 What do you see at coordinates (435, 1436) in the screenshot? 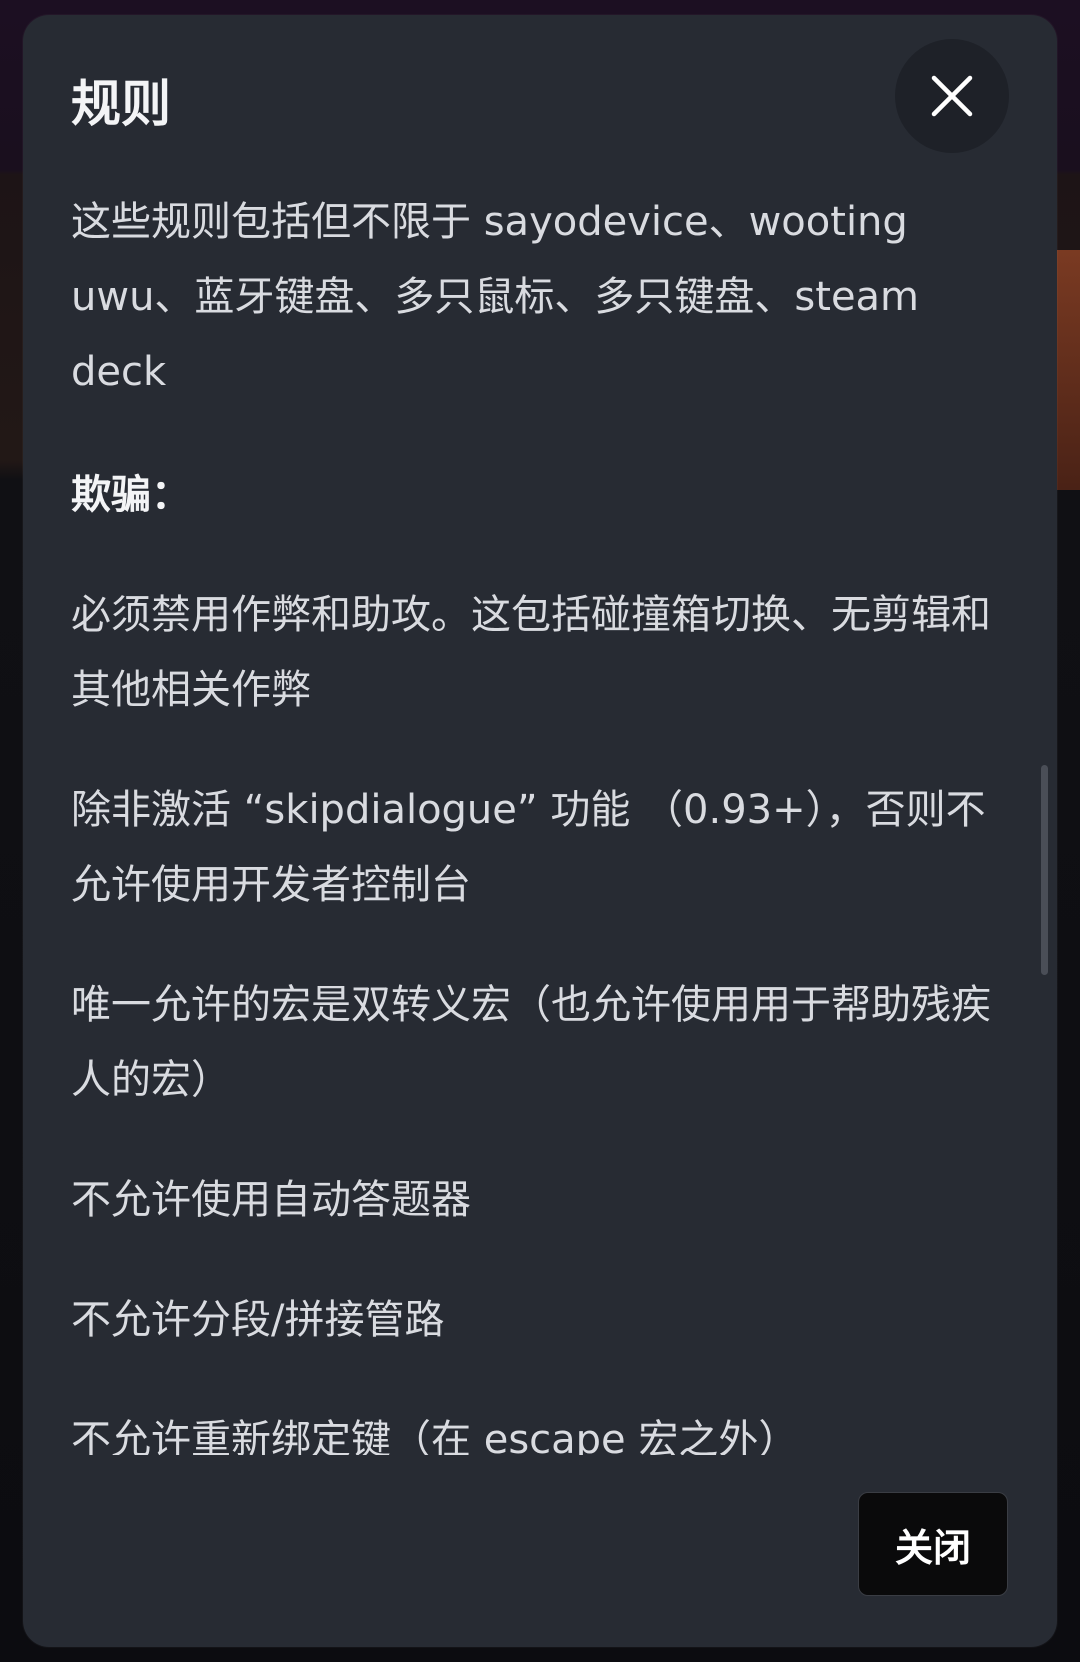
I see `rule-item: 不允许重新绑定键（在 escape 宏之外）` at bounding box center [435, 1436].